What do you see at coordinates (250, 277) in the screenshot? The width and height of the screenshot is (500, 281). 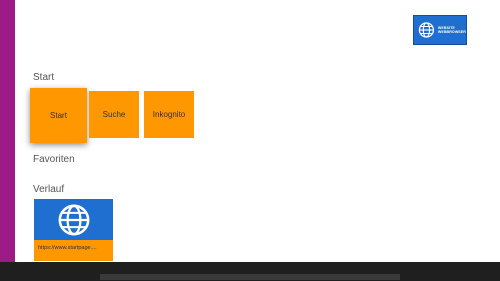 I see `tv-stand` at bounding box center [250, 277].